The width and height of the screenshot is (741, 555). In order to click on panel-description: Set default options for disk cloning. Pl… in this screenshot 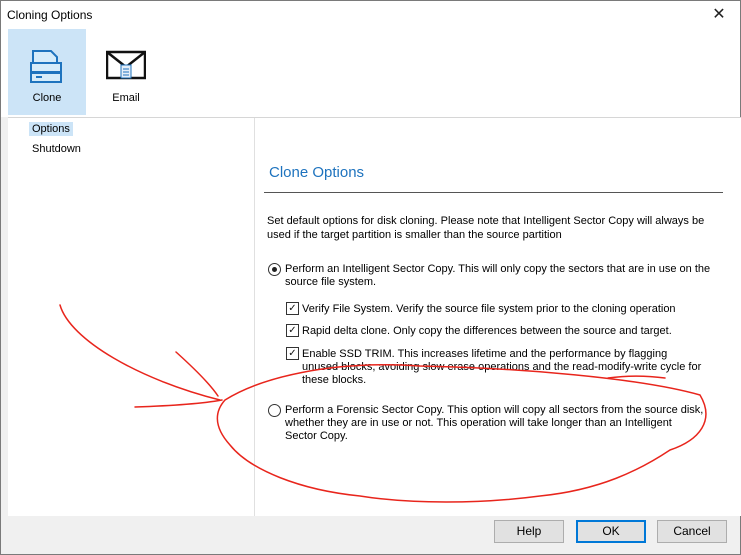, I will do `click(486, 228)`.